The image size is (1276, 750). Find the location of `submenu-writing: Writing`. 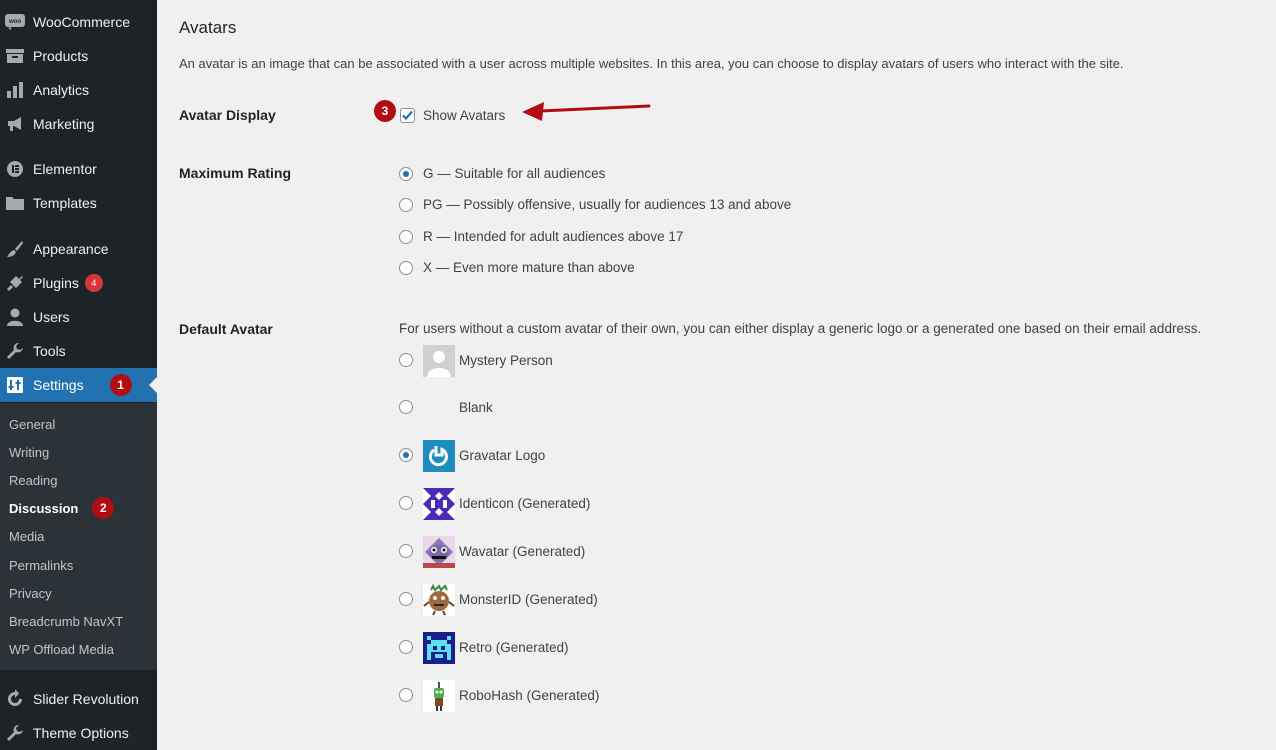

submenu-writing: Writing is located at coordinates (29, 452).